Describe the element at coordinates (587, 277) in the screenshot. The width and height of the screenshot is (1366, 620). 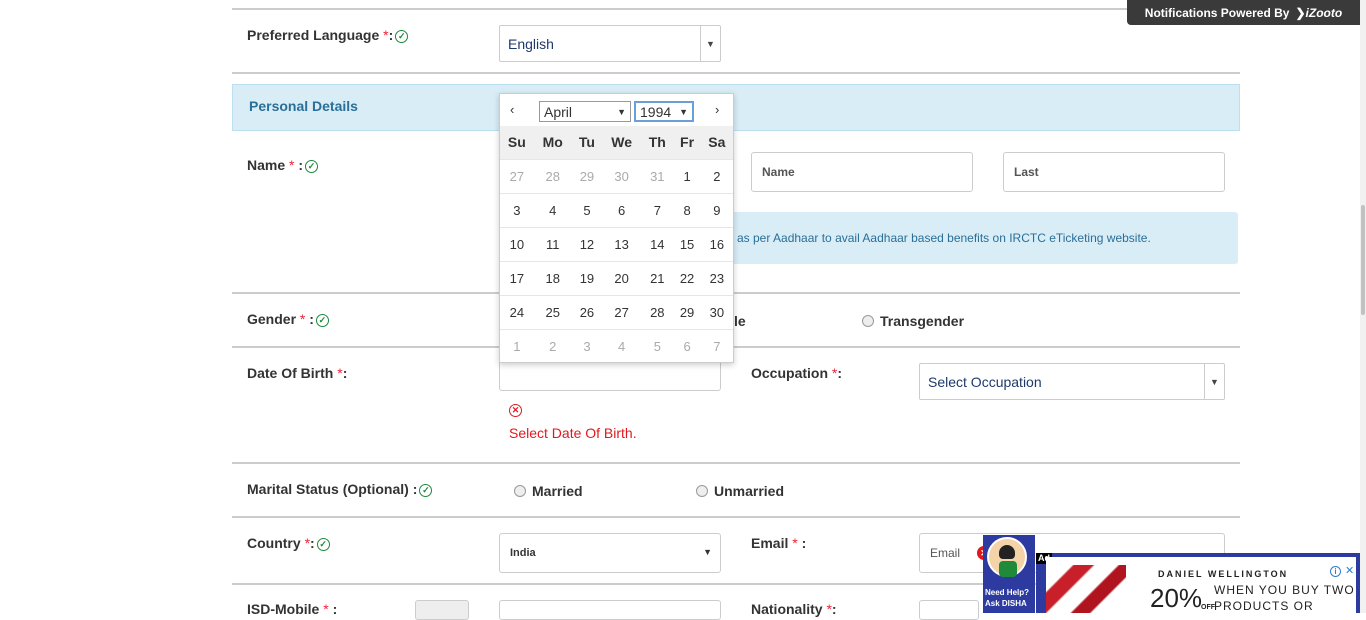
I see `calendar-day: 19` at that location.